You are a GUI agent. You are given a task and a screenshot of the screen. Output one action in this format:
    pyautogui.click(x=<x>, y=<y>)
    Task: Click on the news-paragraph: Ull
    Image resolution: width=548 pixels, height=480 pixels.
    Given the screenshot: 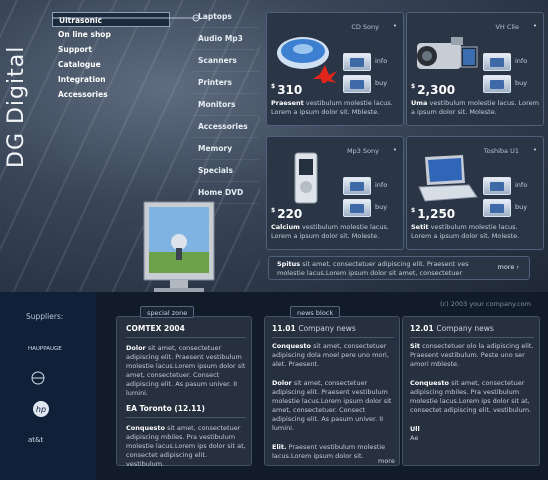 What is the action you would take?
    pyautogui.click(x=415, y=429)
    